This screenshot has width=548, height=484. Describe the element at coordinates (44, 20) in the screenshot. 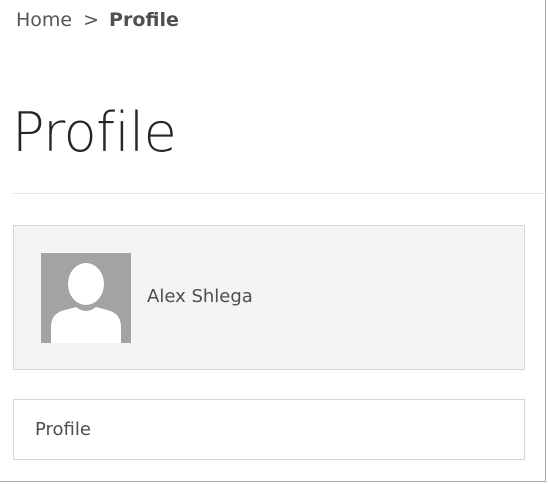

I see `breadcrumb-home-link: Home` at that location.